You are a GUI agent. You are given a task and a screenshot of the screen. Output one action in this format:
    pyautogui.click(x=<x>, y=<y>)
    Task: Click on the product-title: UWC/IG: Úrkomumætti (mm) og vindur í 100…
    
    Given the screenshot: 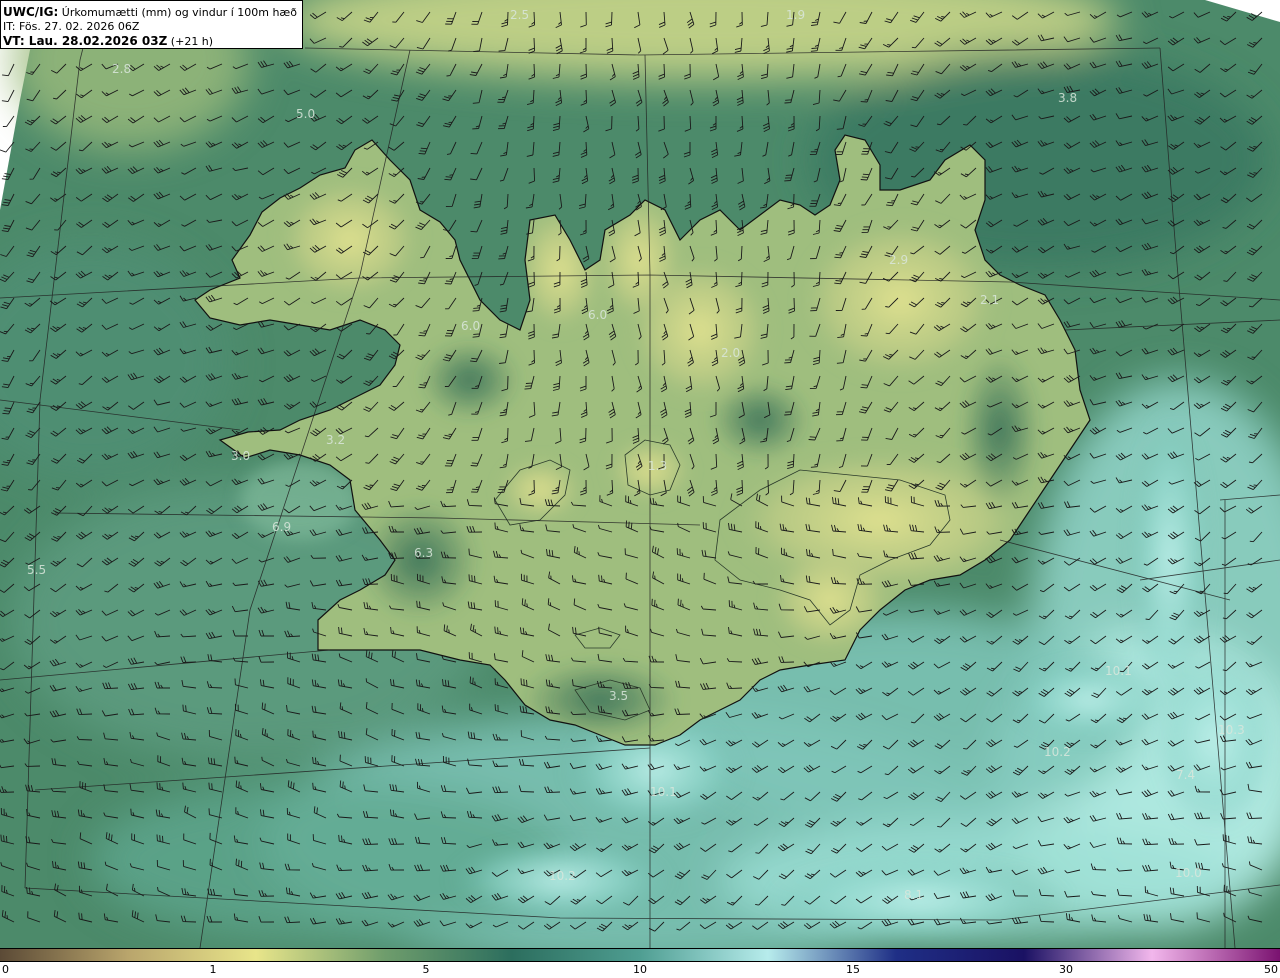 What is the action you would take?
    pyautogui.click(x=152, y=12)
    